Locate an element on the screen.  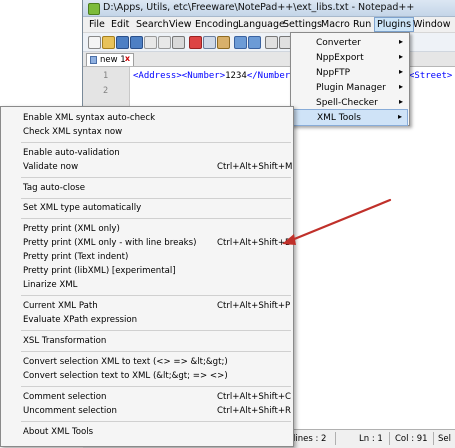
annotation-arrow-icon is located at coordinates (337, 221).